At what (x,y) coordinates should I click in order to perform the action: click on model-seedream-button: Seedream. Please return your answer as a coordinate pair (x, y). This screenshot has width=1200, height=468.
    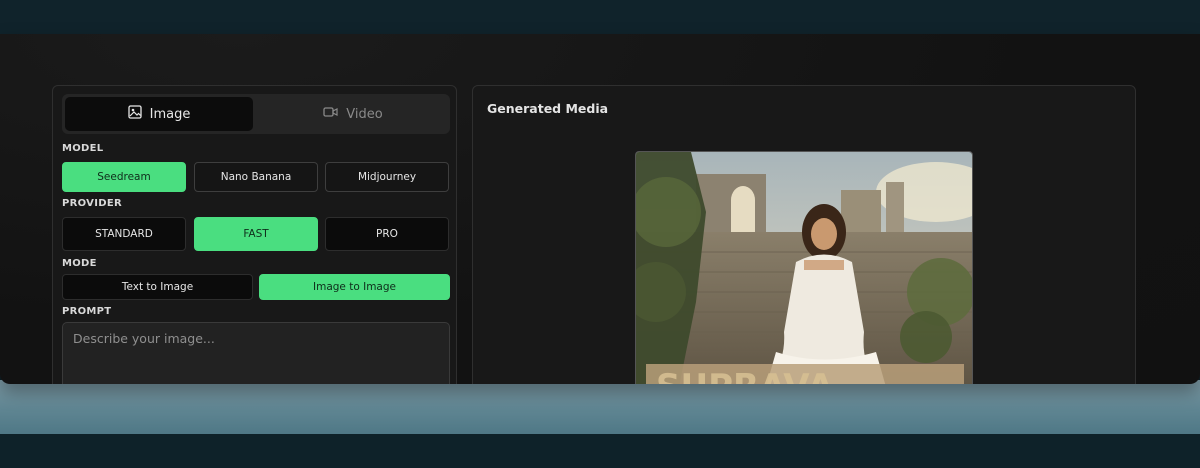
    Looking at the image, I should click on (124, 177).